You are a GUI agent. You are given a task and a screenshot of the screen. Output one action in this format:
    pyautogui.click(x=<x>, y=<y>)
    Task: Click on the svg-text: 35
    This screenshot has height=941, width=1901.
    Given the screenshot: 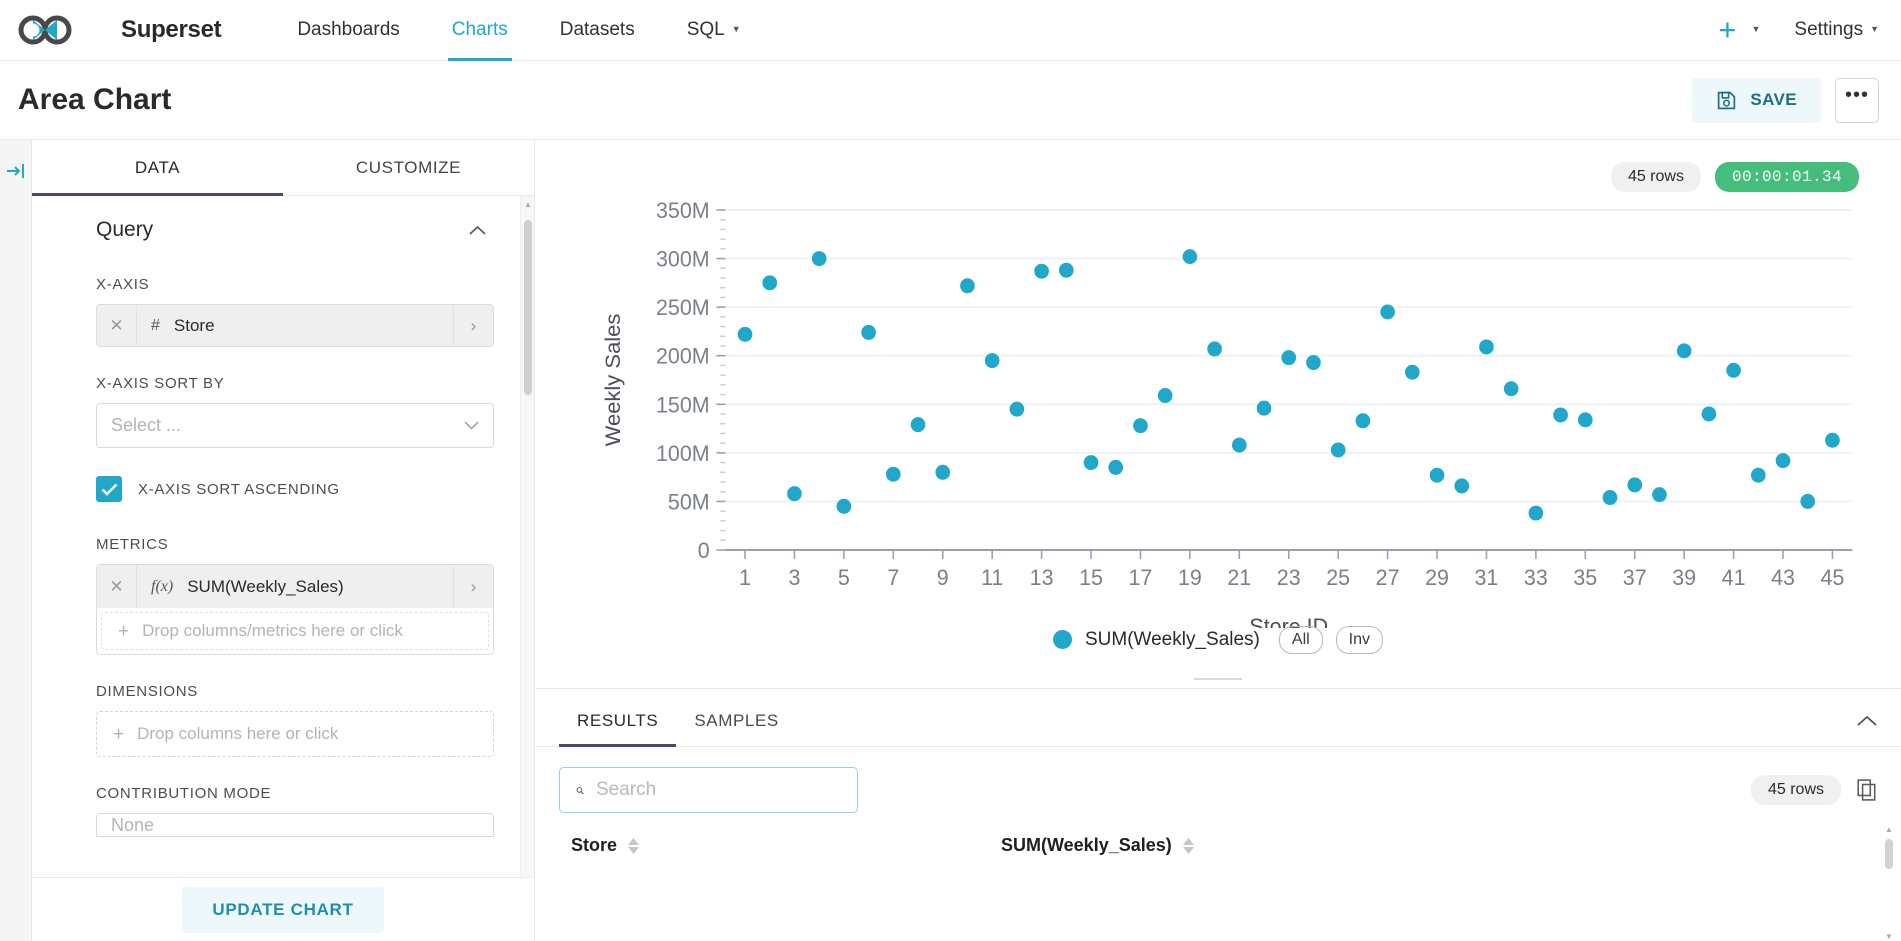 What is the action you would take?
    pyautogui.click(x=1585, y=577)
    